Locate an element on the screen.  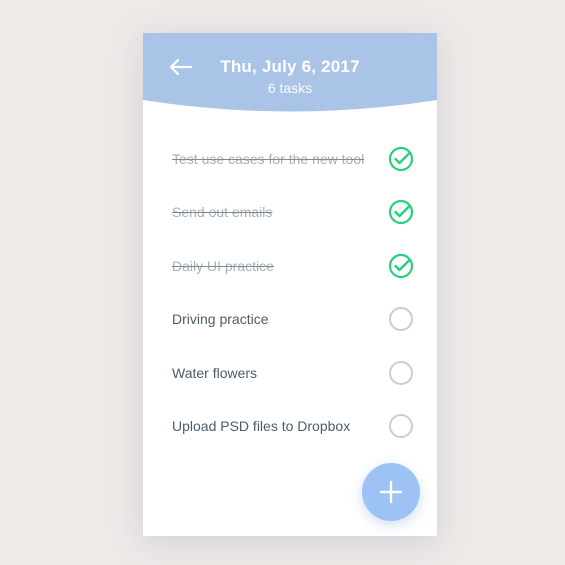
plus-icon is located at coordinates (391, 492).